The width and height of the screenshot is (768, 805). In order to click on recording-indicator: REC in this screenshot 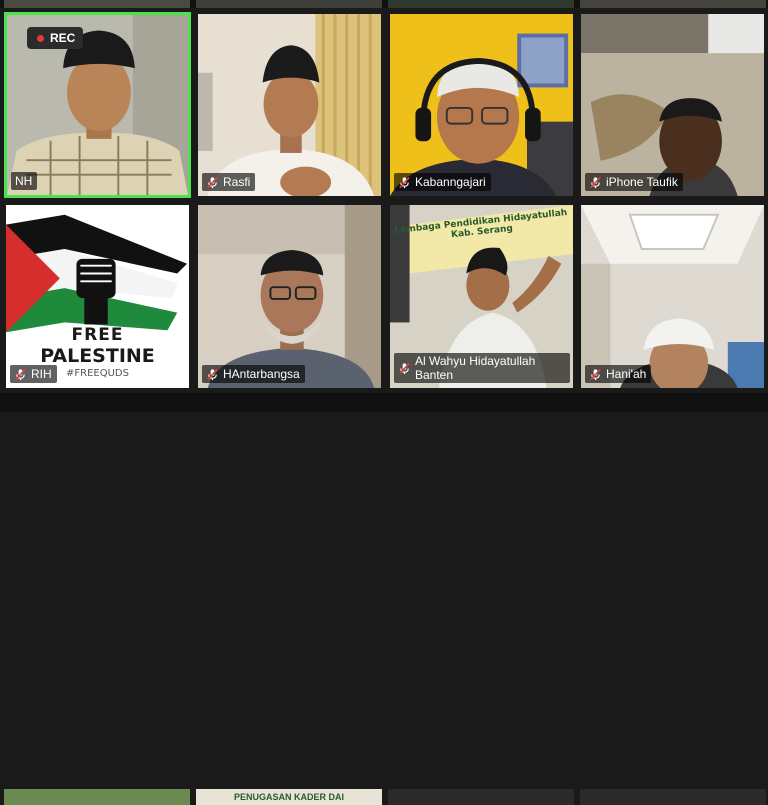, I will do `click(55, 38)`.